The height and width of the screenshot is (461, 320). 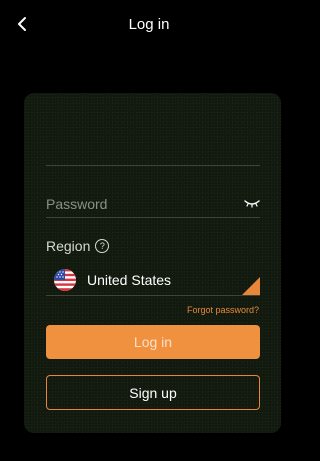 I want to click on login-button: Log in, so click(x=153, y=342).